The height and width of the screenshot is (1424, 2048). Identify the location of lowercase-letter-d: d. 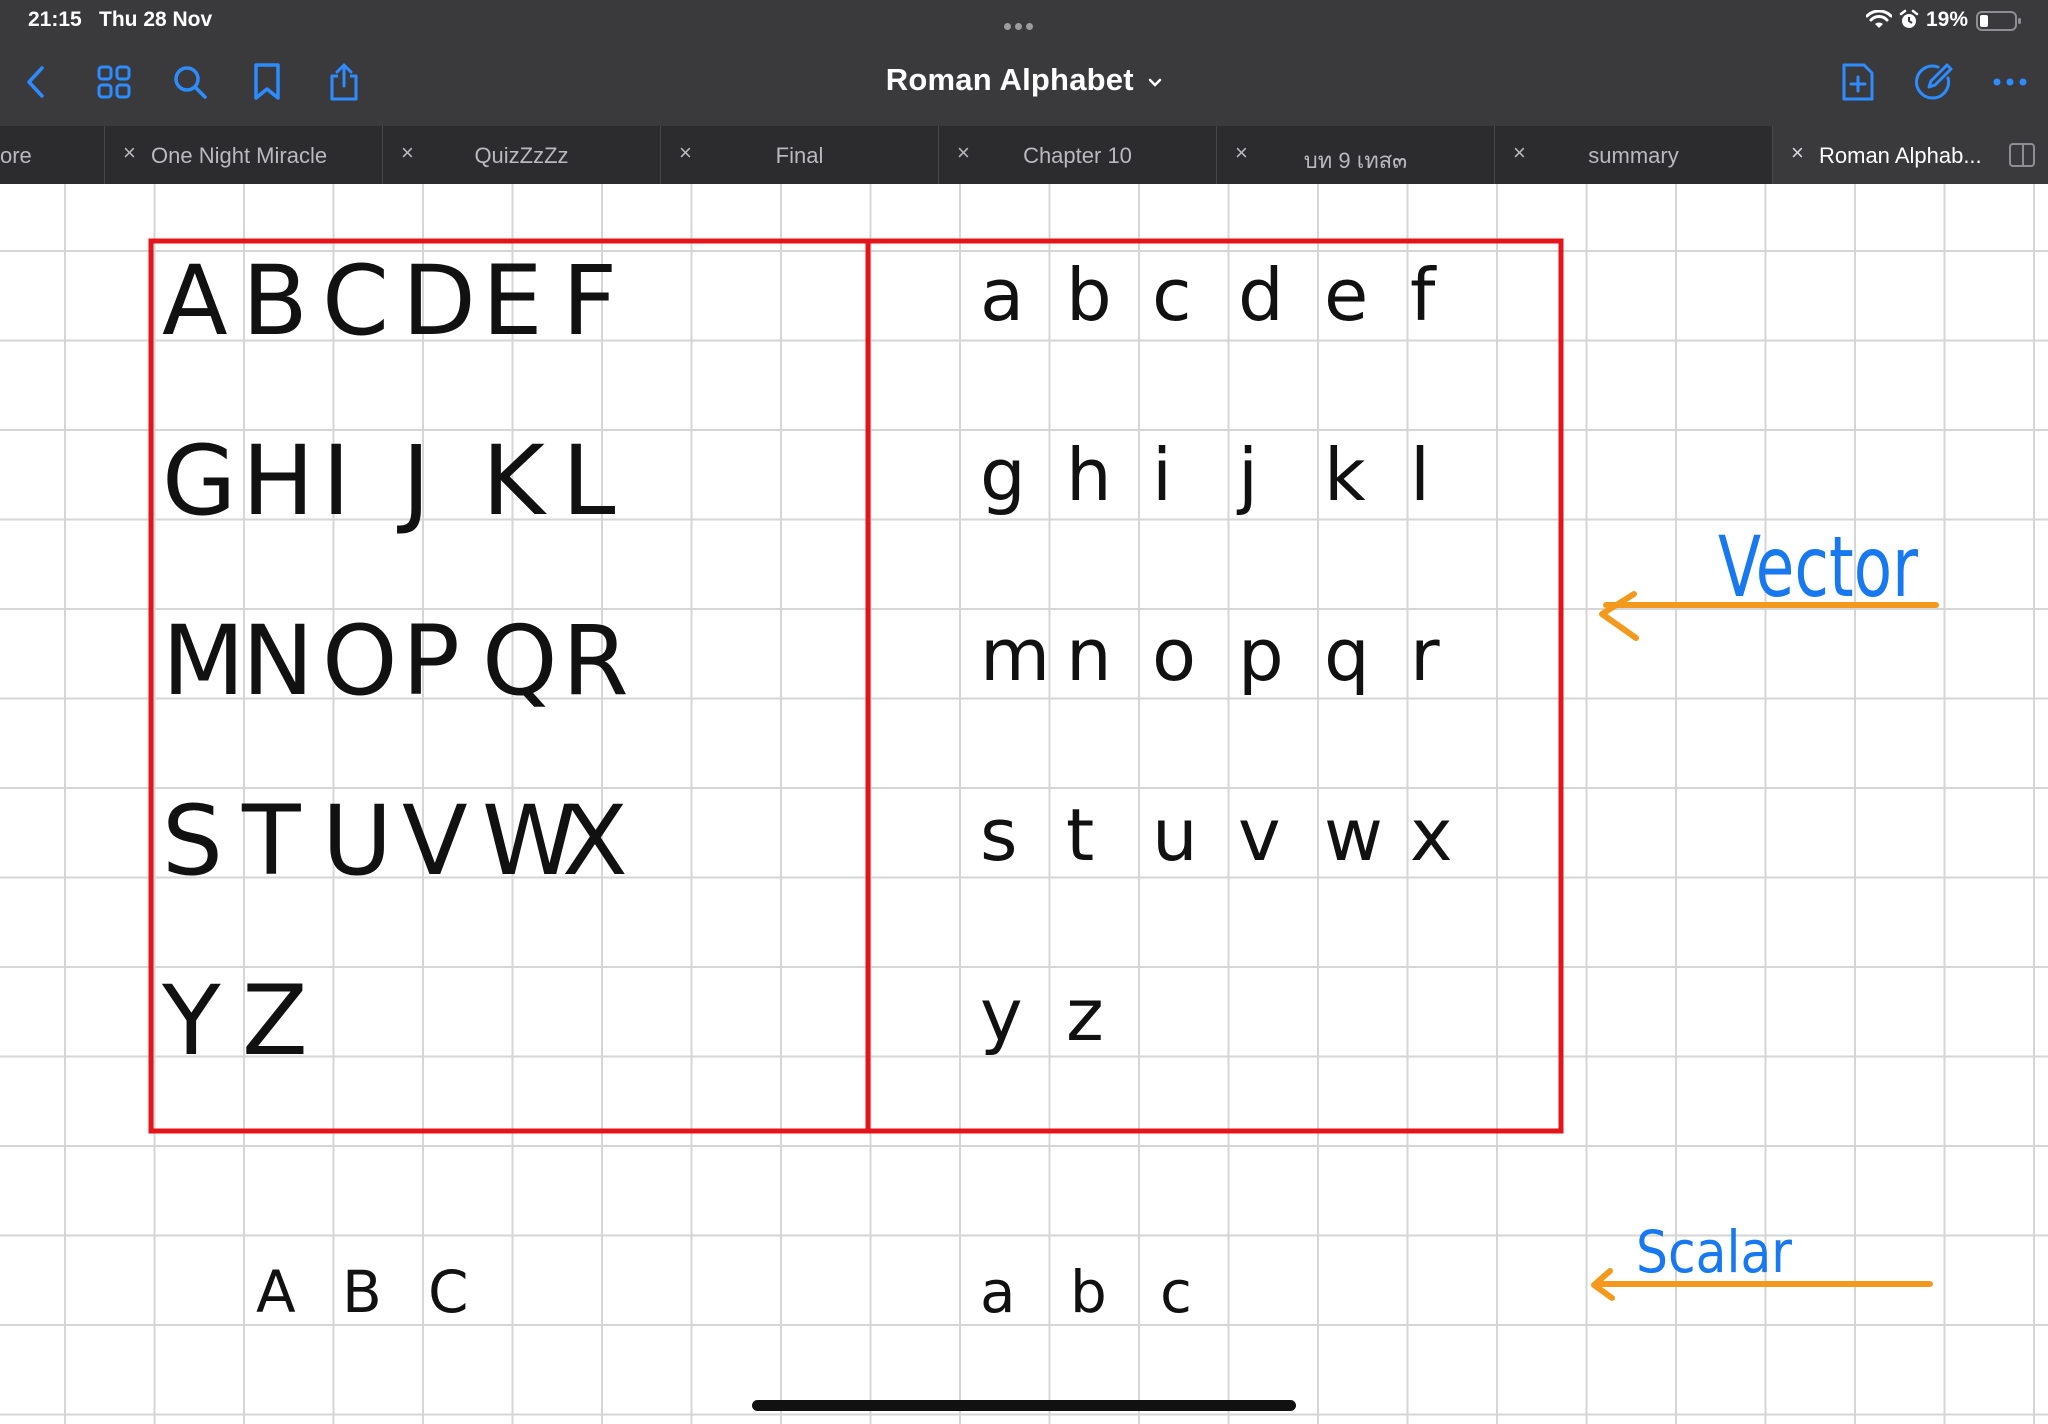
(1261, 295).